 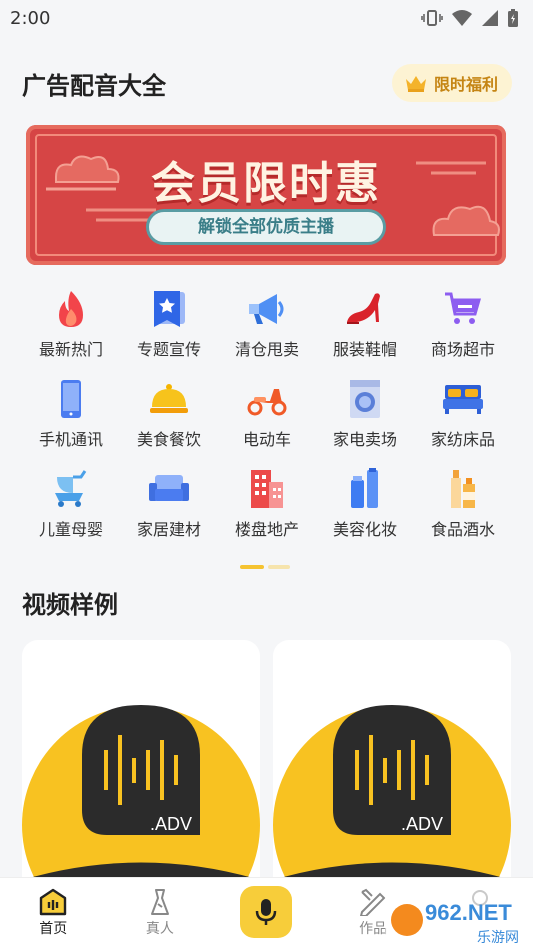 I want to click on cosmetics-icon, so click(x=364, y=488).